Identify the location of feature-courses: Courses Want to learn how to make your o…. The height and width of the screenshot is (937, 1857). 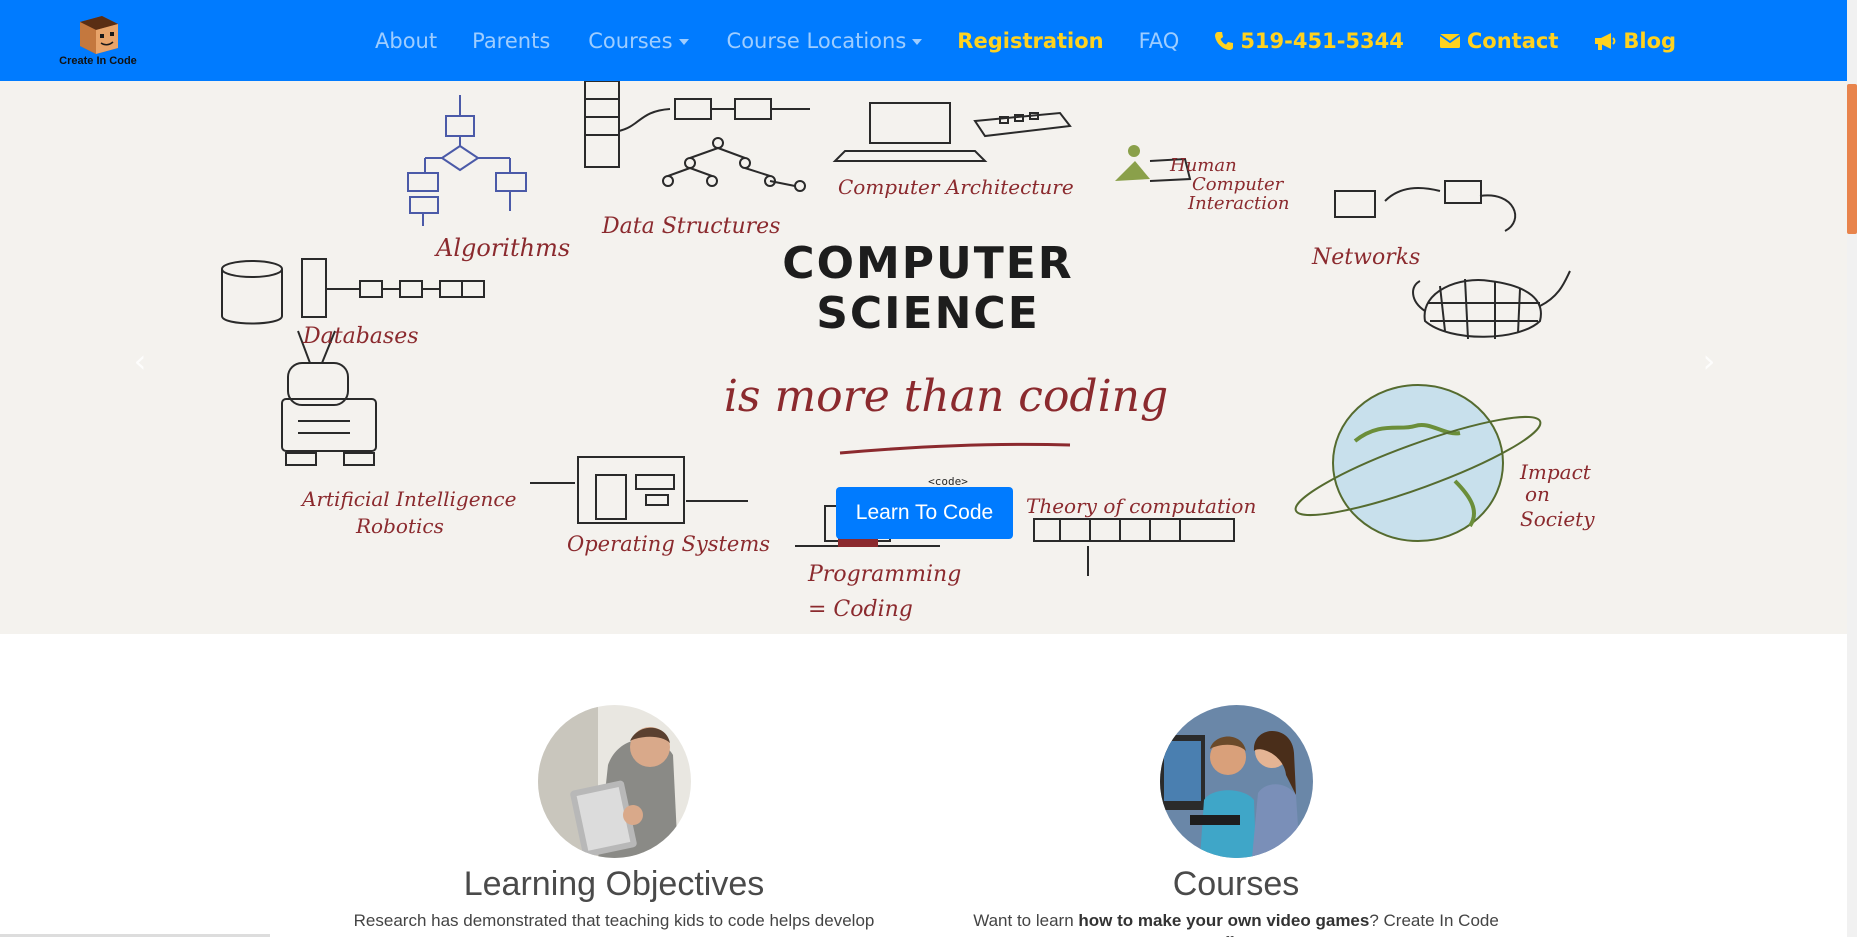
(1236, 821).